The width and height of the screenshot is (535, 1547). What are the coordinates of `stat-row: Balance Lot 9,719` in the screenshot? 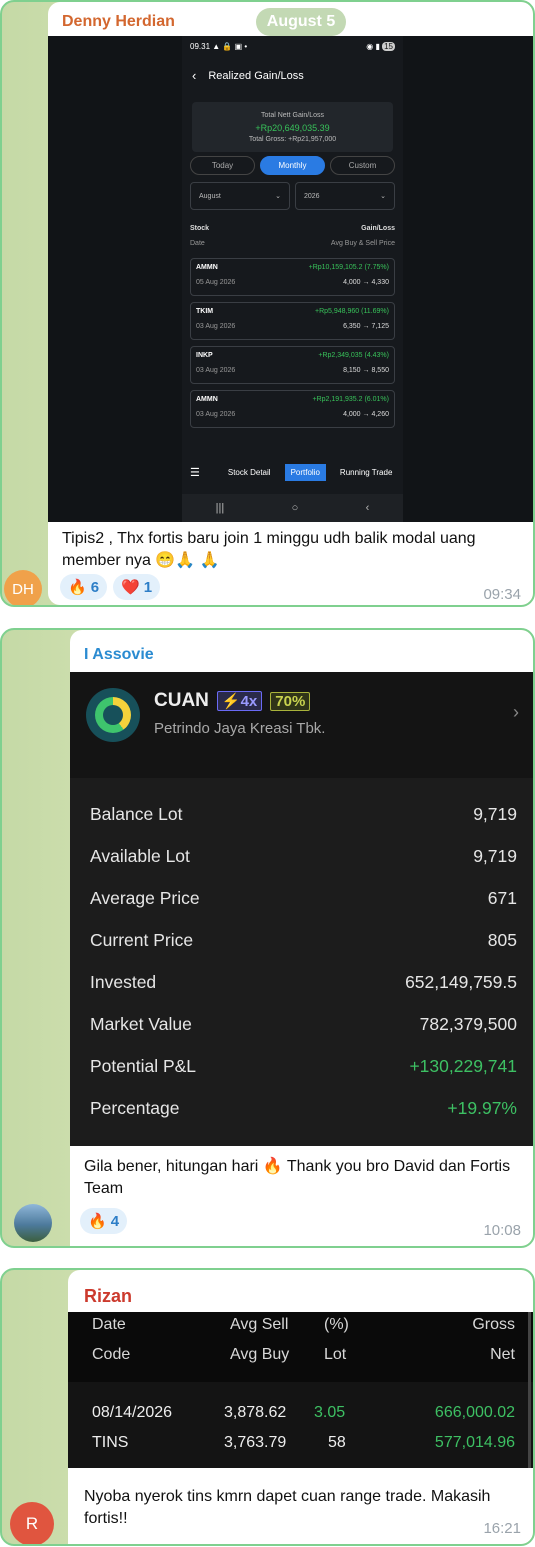 It's located at (303, 814).